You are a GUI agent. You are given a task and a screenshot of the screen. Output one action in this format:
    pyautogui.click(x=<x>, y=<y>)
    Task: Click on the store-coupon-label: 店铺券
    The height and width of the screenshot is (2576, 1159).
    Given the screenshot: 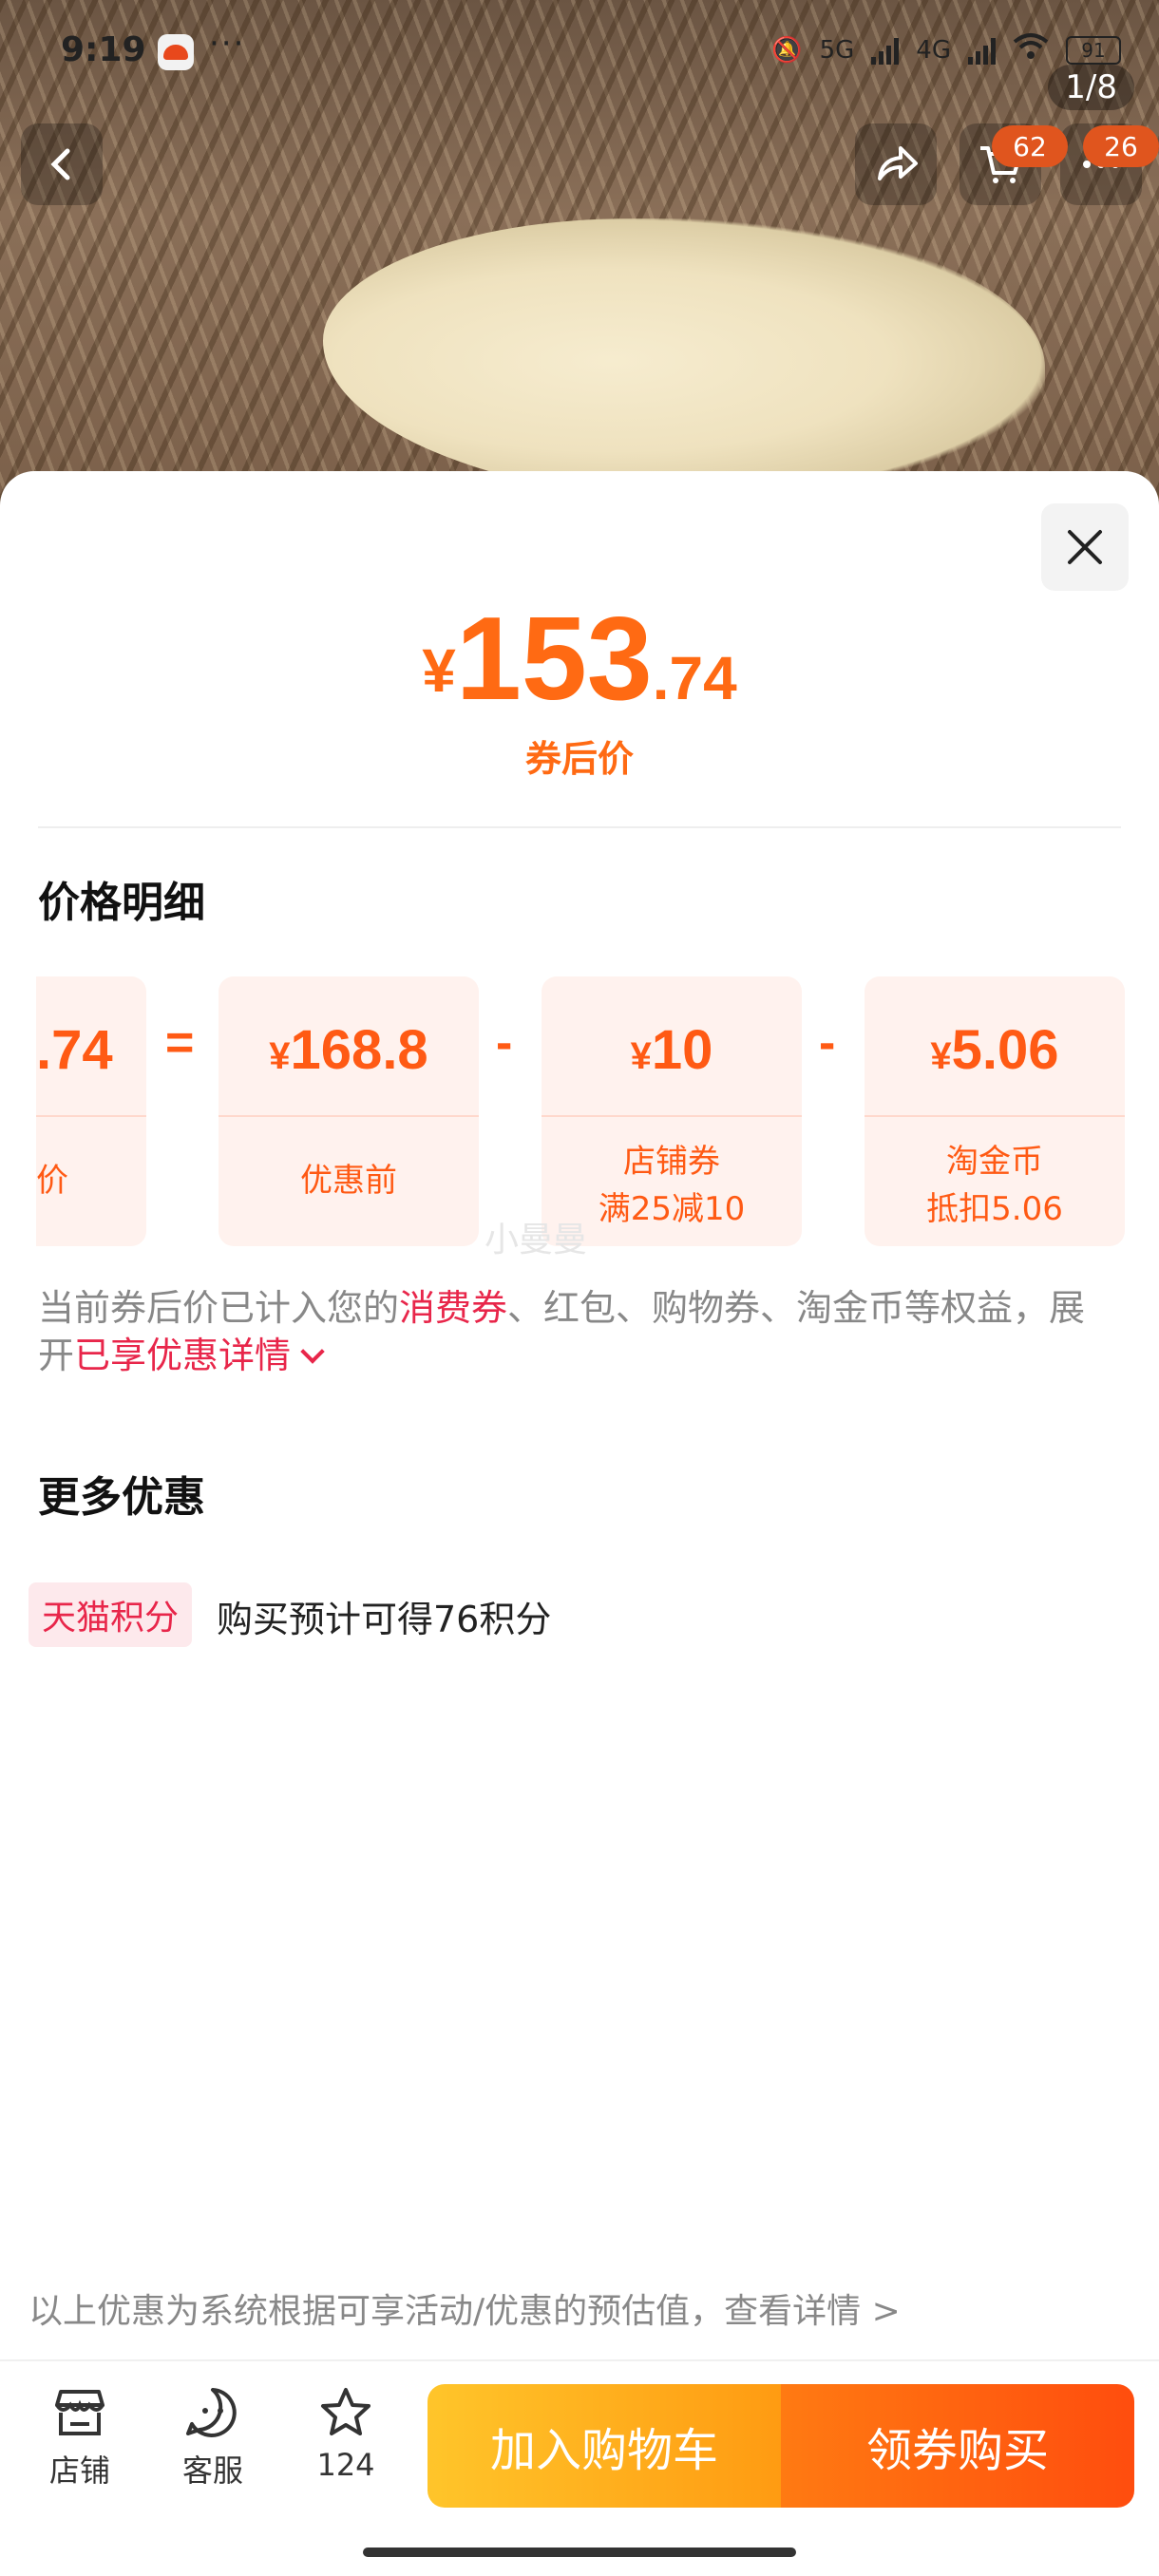 What is the action you would take?
    pyautogui.click(x=671, y=1162)
    